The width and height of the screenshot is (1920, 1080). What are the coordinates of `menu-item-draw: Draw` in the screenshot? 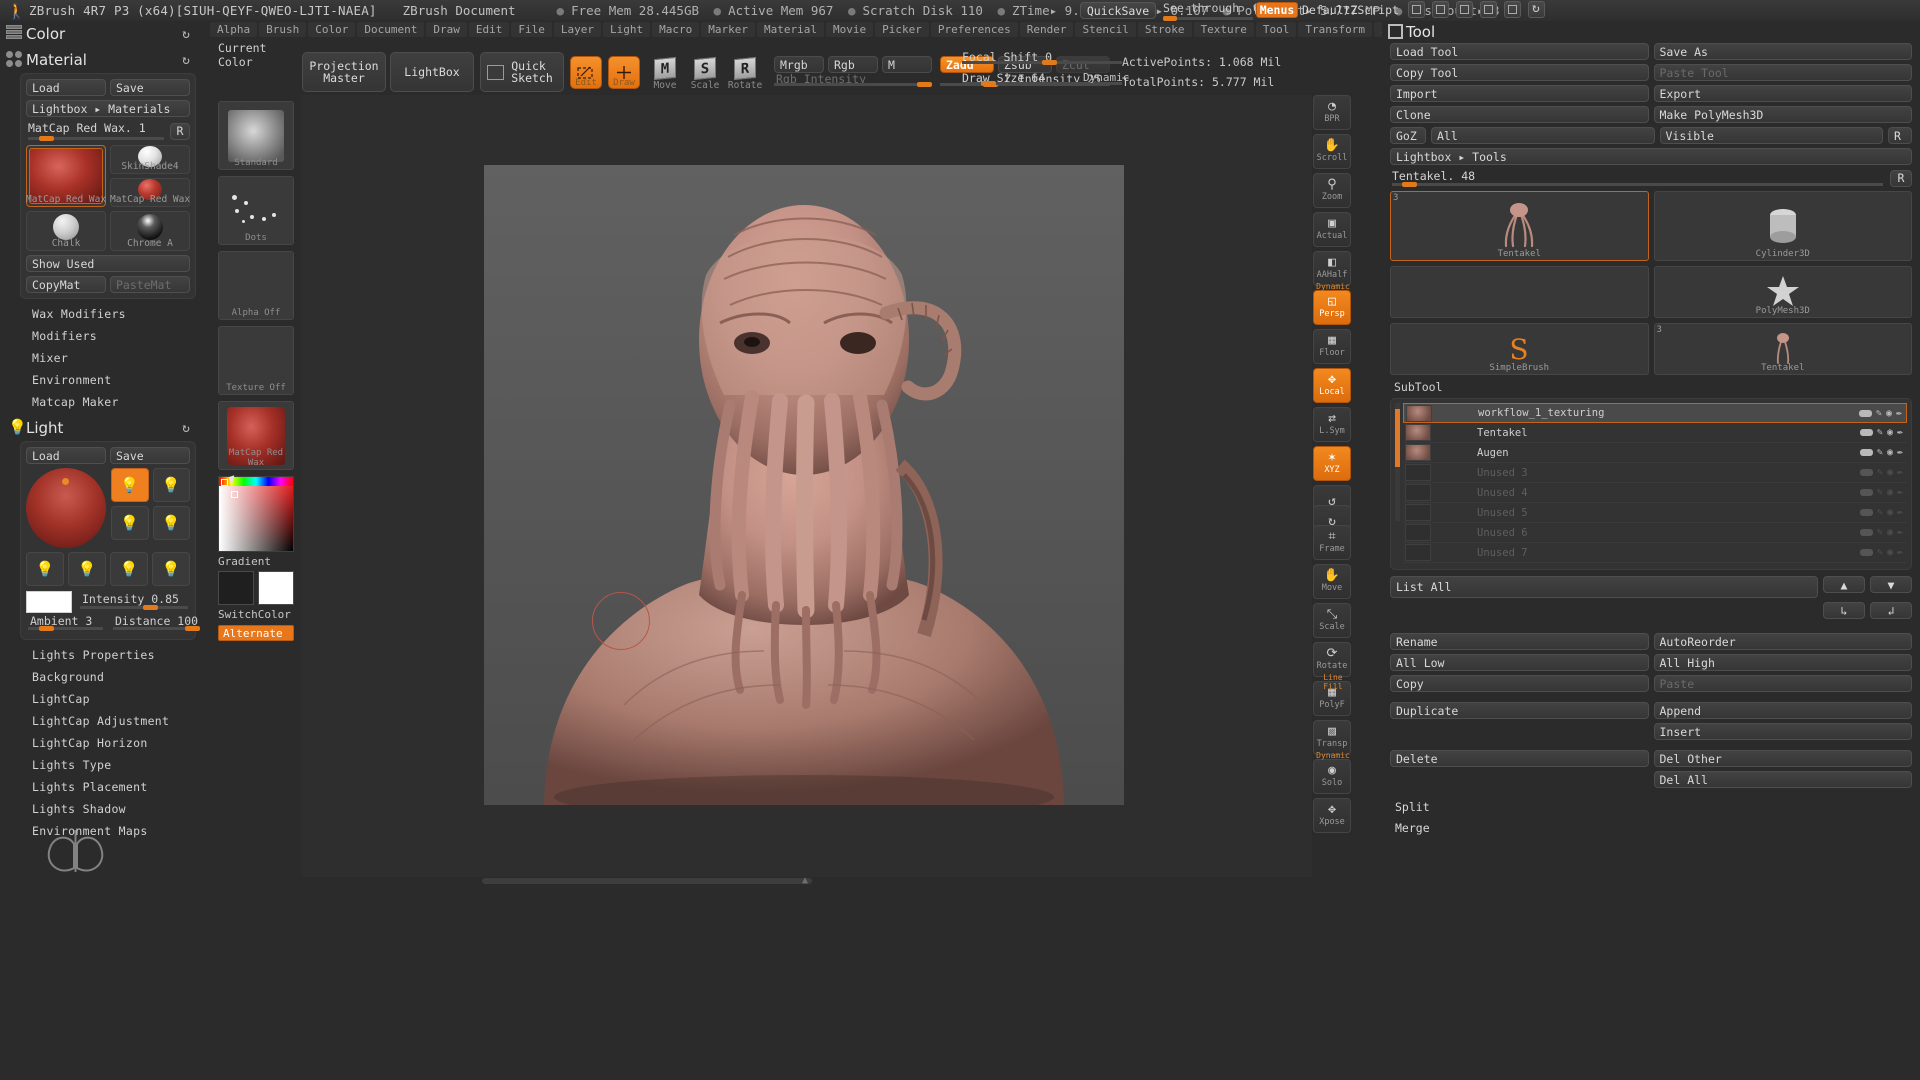 It's located at (446, 29).